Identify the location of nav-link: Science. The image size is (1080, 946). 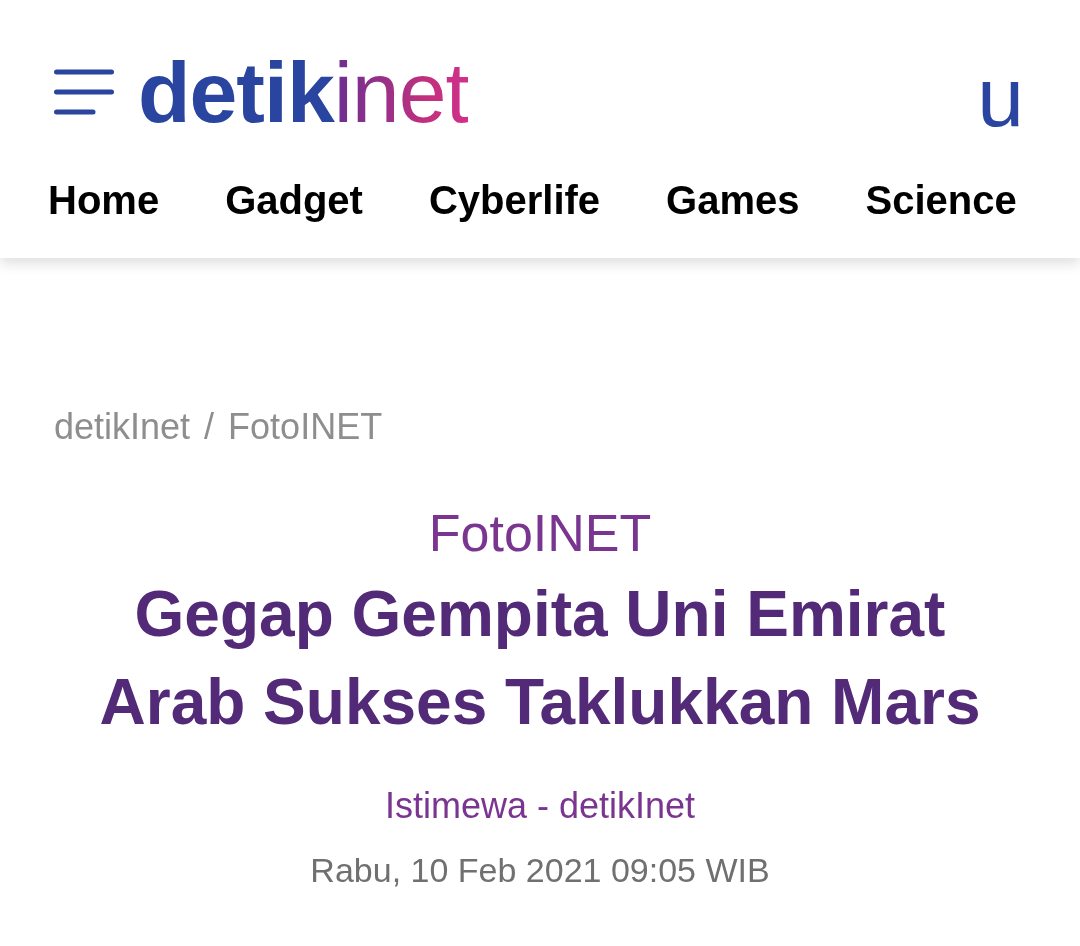
(941, 200).